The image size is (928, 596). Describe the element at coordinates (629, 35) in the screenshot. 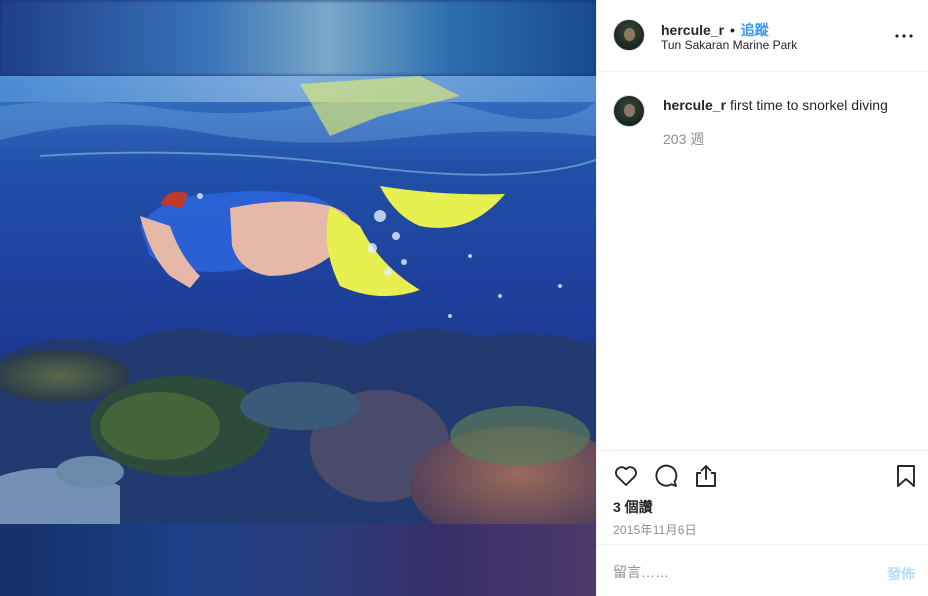

I see `author-avatar` at that location.